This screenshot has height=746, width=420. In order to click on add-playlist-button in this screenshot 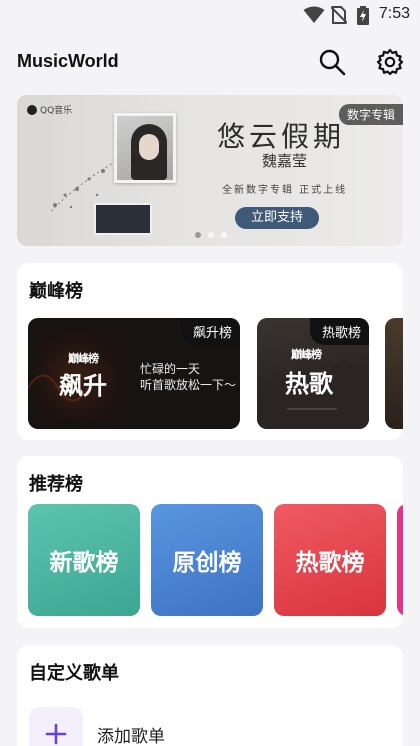, I will do `click(56, 726)`.